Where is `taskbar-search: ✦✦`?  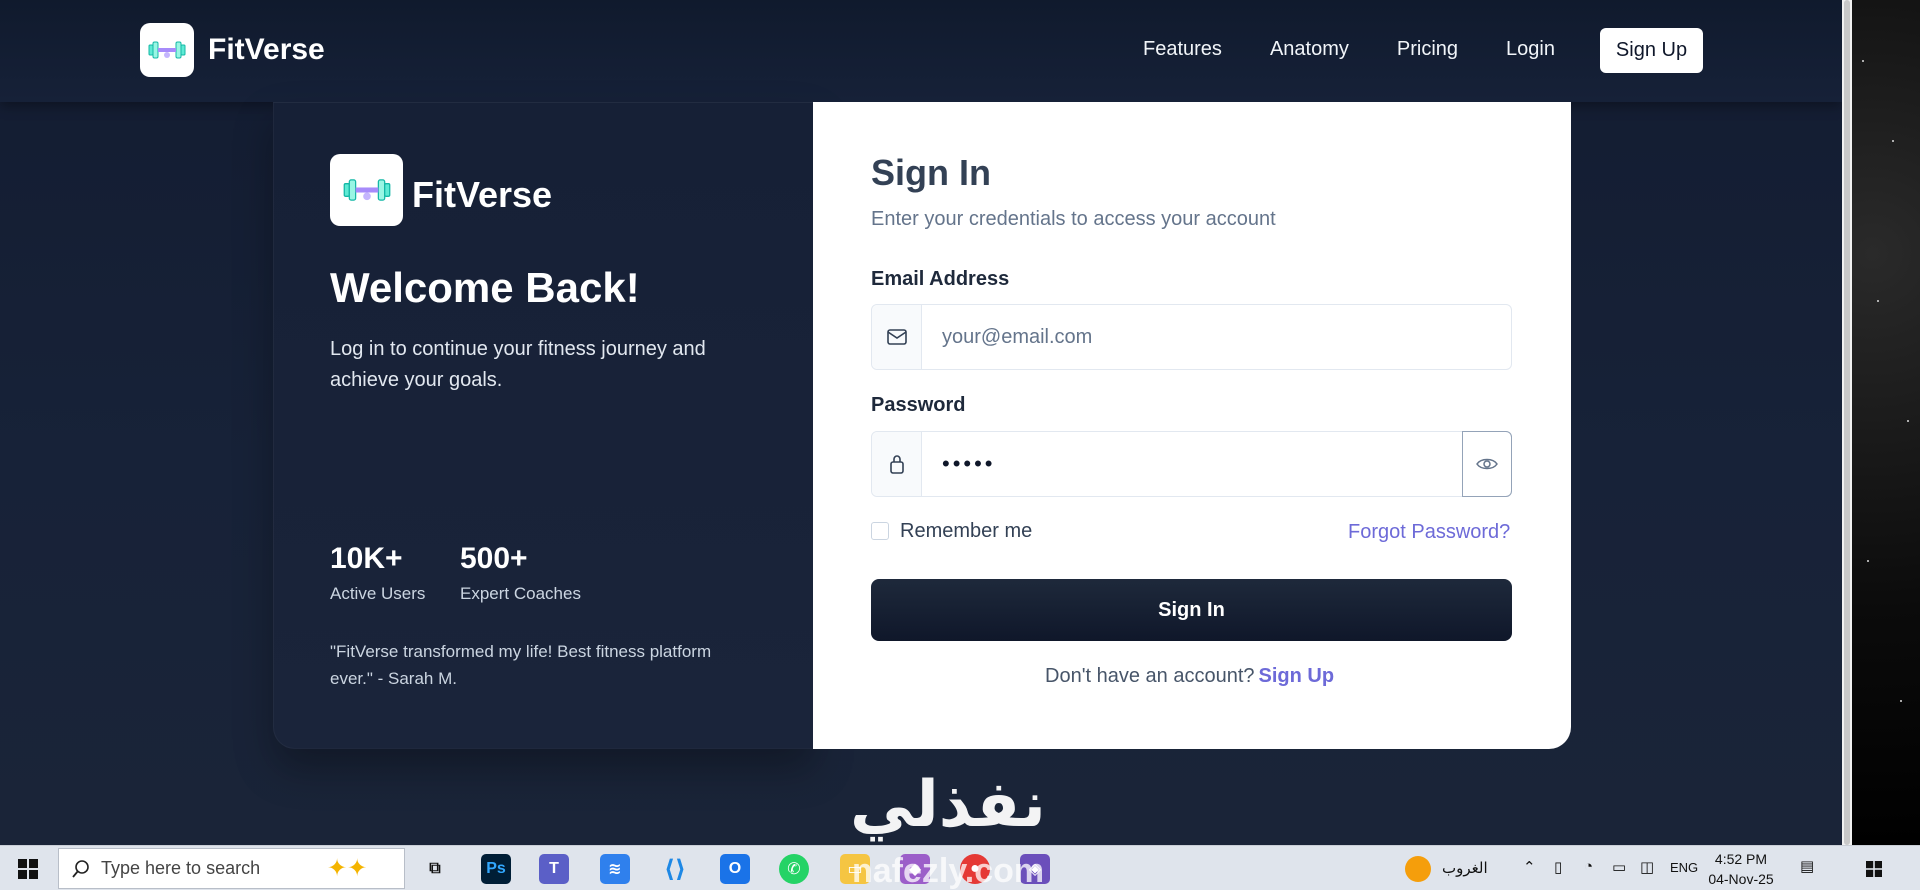 taskbar-search: ✦✦ is located at coordinates (231, 868).